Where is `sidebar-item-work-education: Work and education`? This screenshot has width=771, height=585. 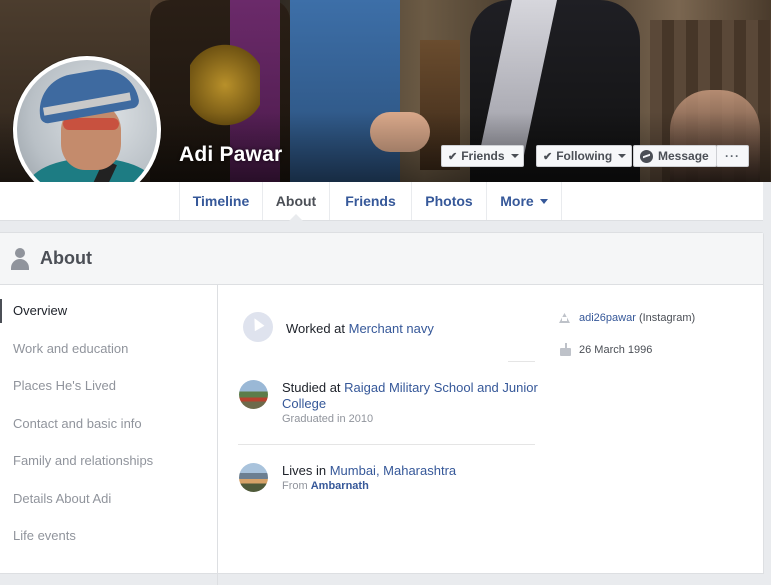
sidebar-item-work-education: Work and education is located at coordinates (108, 349).